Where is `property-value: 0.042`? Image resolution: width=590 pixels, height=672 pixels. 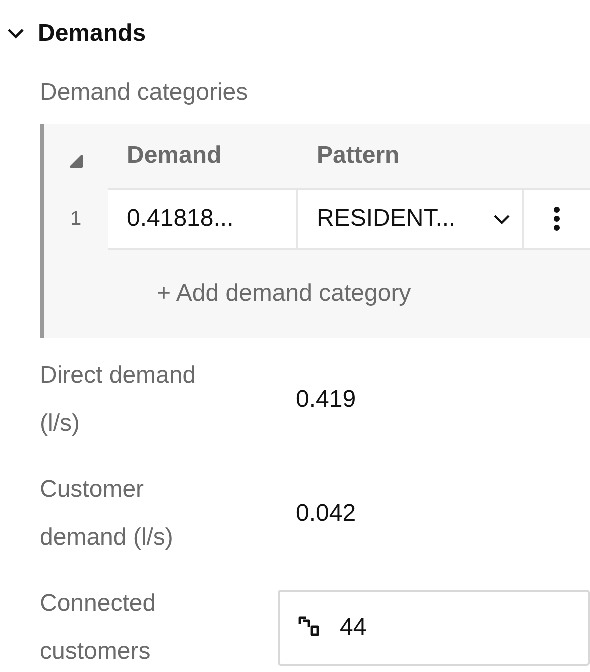
property-value: 0.042 is located at coordinates (326, 514).